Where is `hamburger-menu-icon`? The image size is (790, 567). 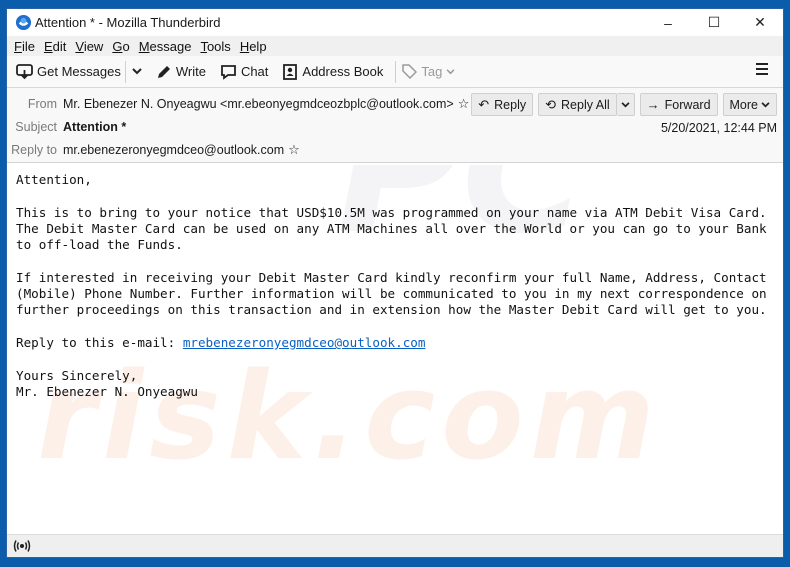 hamburger-menu-icon is located at coordinates (762, 69).